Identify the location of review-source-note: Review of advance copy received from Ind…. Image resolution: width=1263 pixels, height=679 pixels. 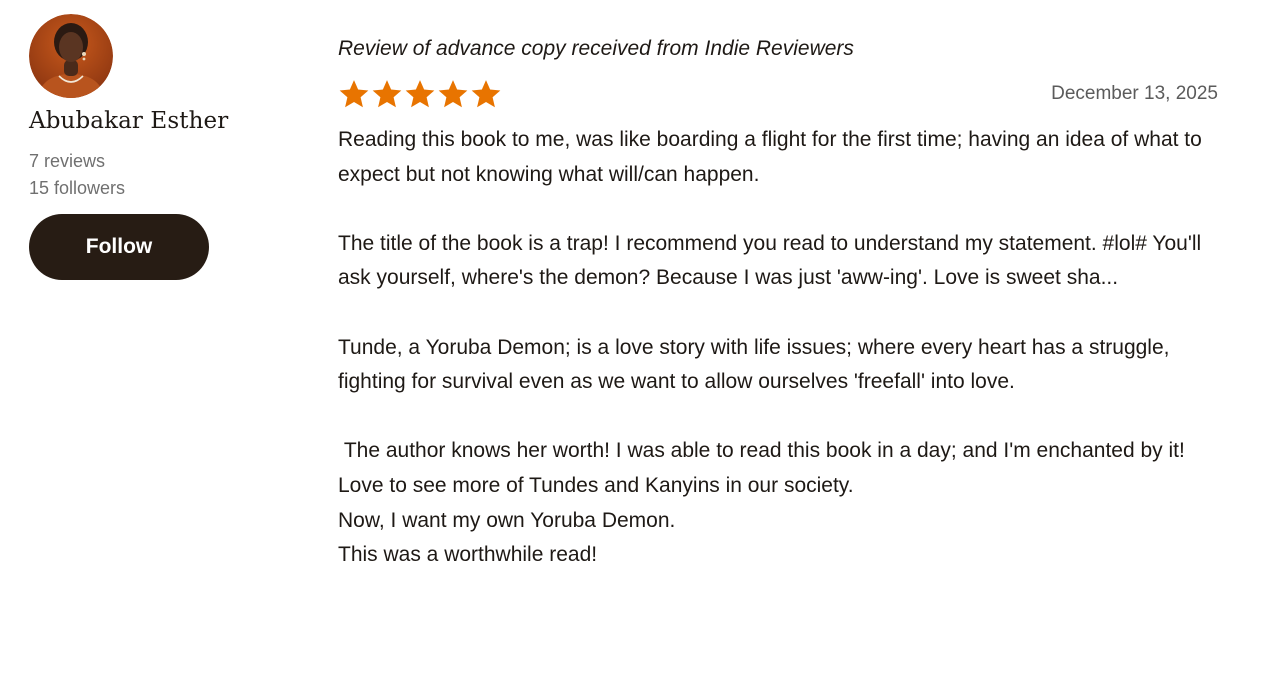
(596, 48).